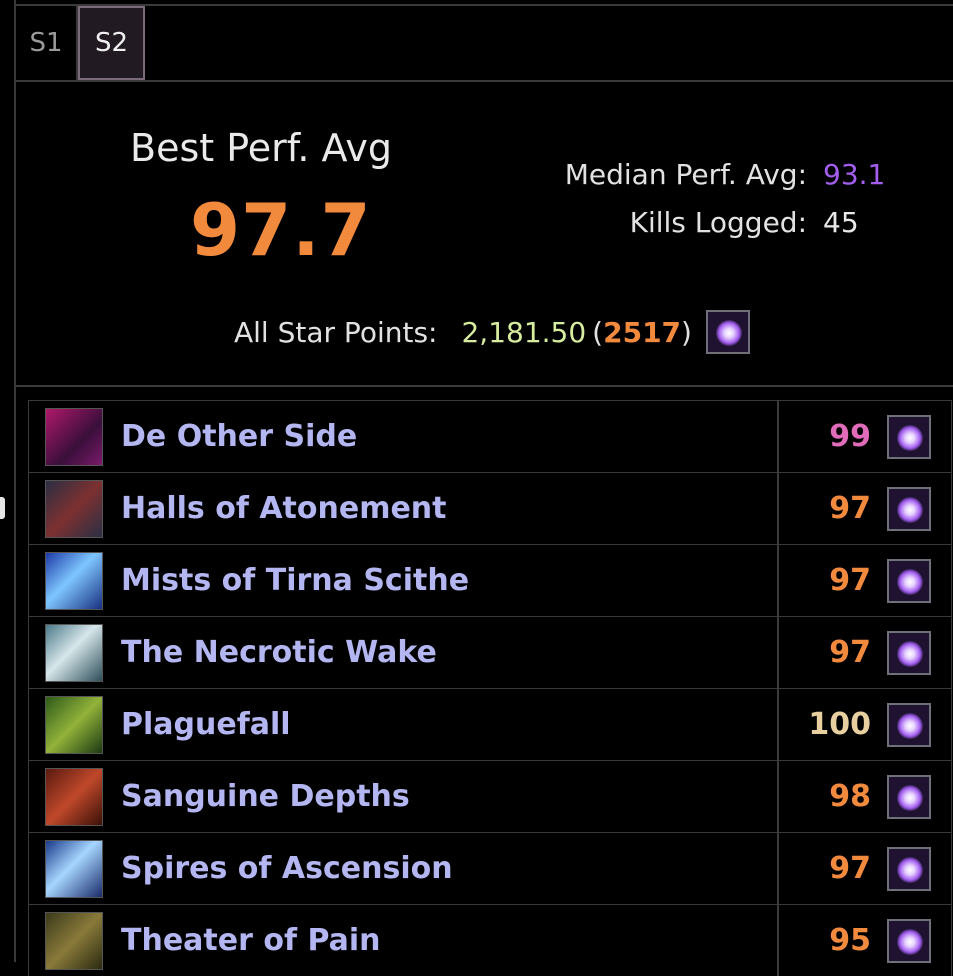 This screenshot has width=953, height=976. What do you see at coordinates (850, 436) in the screenshot?
I see `dungeon-score: 99` at bounding box center [850, 436].